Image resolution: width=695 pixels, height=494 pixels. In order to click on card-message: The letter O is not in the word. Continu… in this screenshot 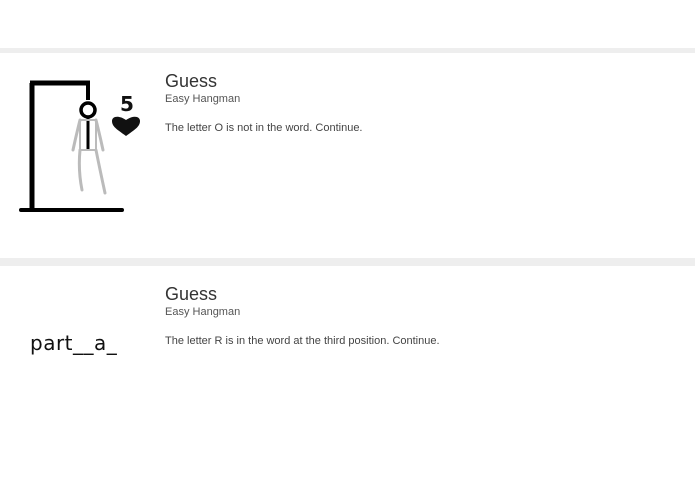, I will do `click(264, 128)`.